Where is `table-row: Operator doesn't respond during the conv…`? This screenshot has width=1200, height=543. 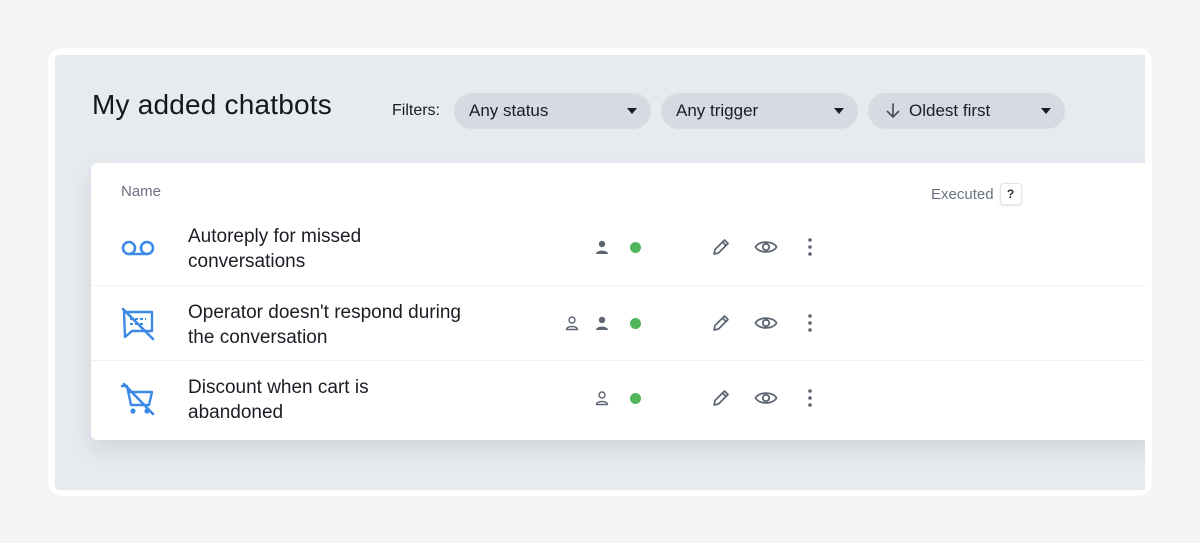
table-row: Operator doesn't respond during the conv… is located at coordinates (618, 323).